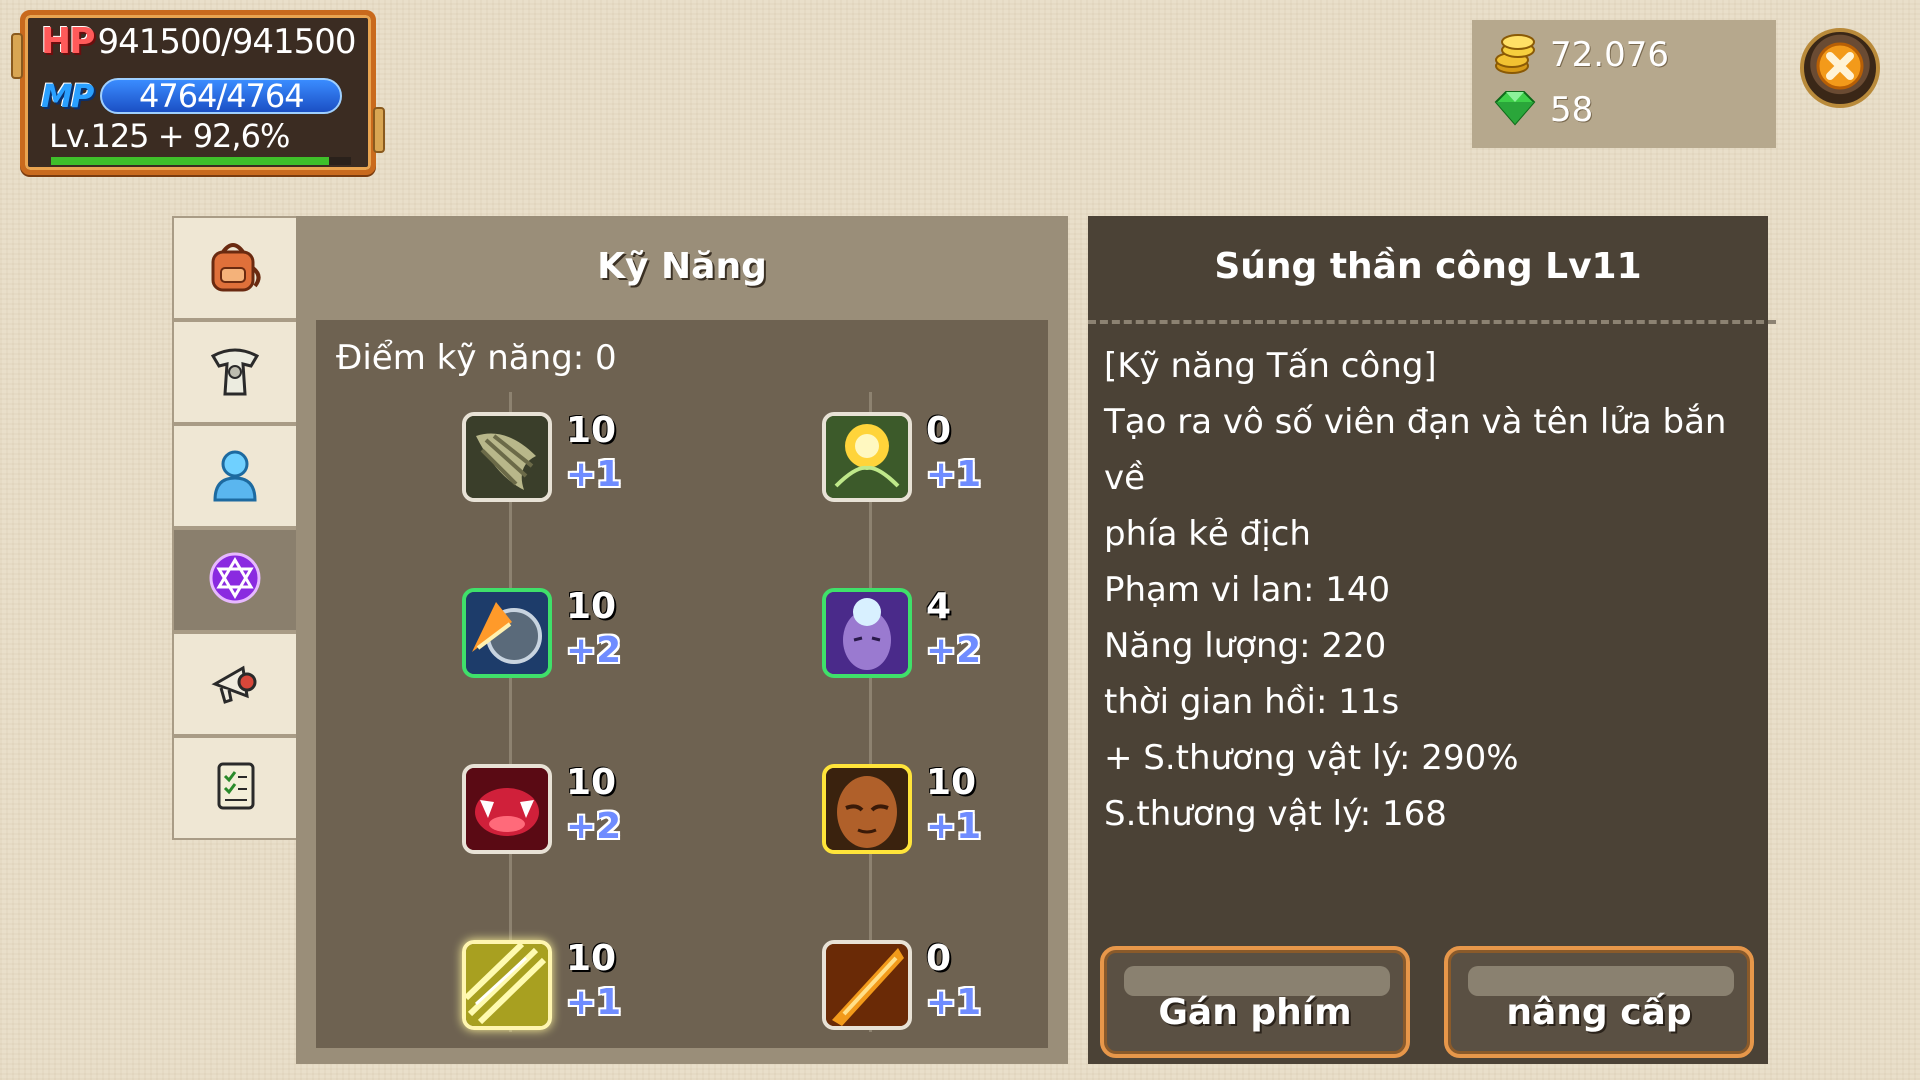 The width and height of the screenshot is (1920, 1080). Describe the element at coordinates (1247, 590) in the screenshot. I see `stat-range: Phạm vi lan: 140` at that location.